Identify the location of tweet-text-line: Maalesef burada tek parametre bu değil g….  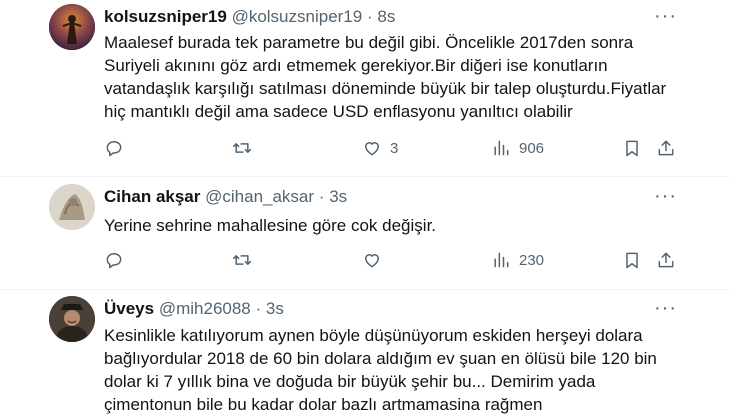
(369, 42).